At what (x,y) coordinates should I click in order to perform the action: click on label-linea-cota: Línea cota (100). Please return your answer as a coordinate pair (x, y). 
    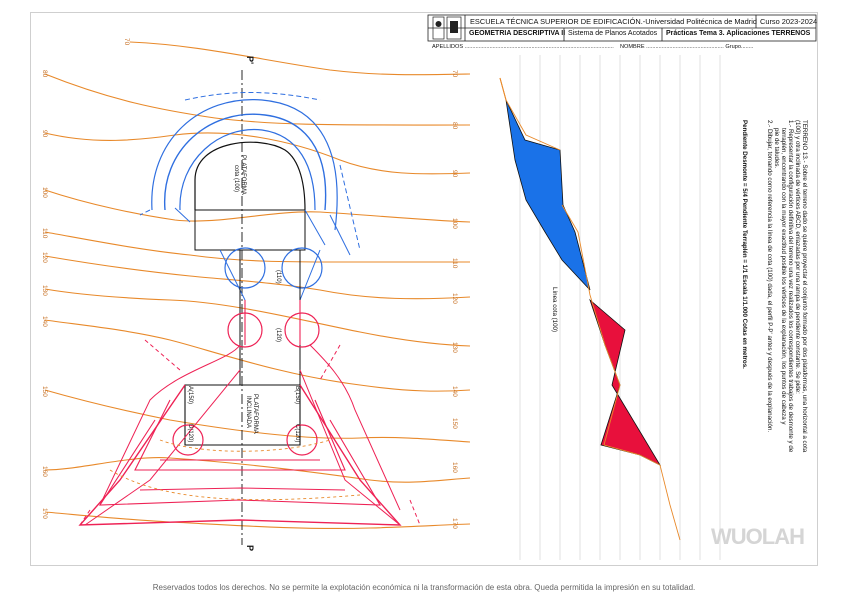
    Looking at the image, I should click on (554, 310).